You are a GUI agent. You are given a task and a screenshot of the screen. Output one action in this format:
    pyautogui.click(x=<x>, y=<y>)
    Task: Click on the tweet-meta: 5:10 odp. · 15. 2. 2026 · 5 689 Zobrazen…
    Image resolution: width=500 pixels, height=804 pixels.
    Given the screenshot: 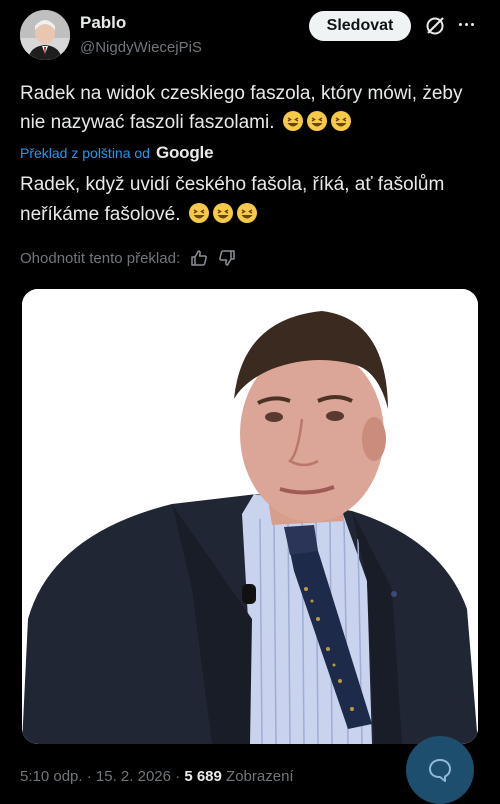 What is the action you would take?
    pyautogui.click(x=157, y=776)
    